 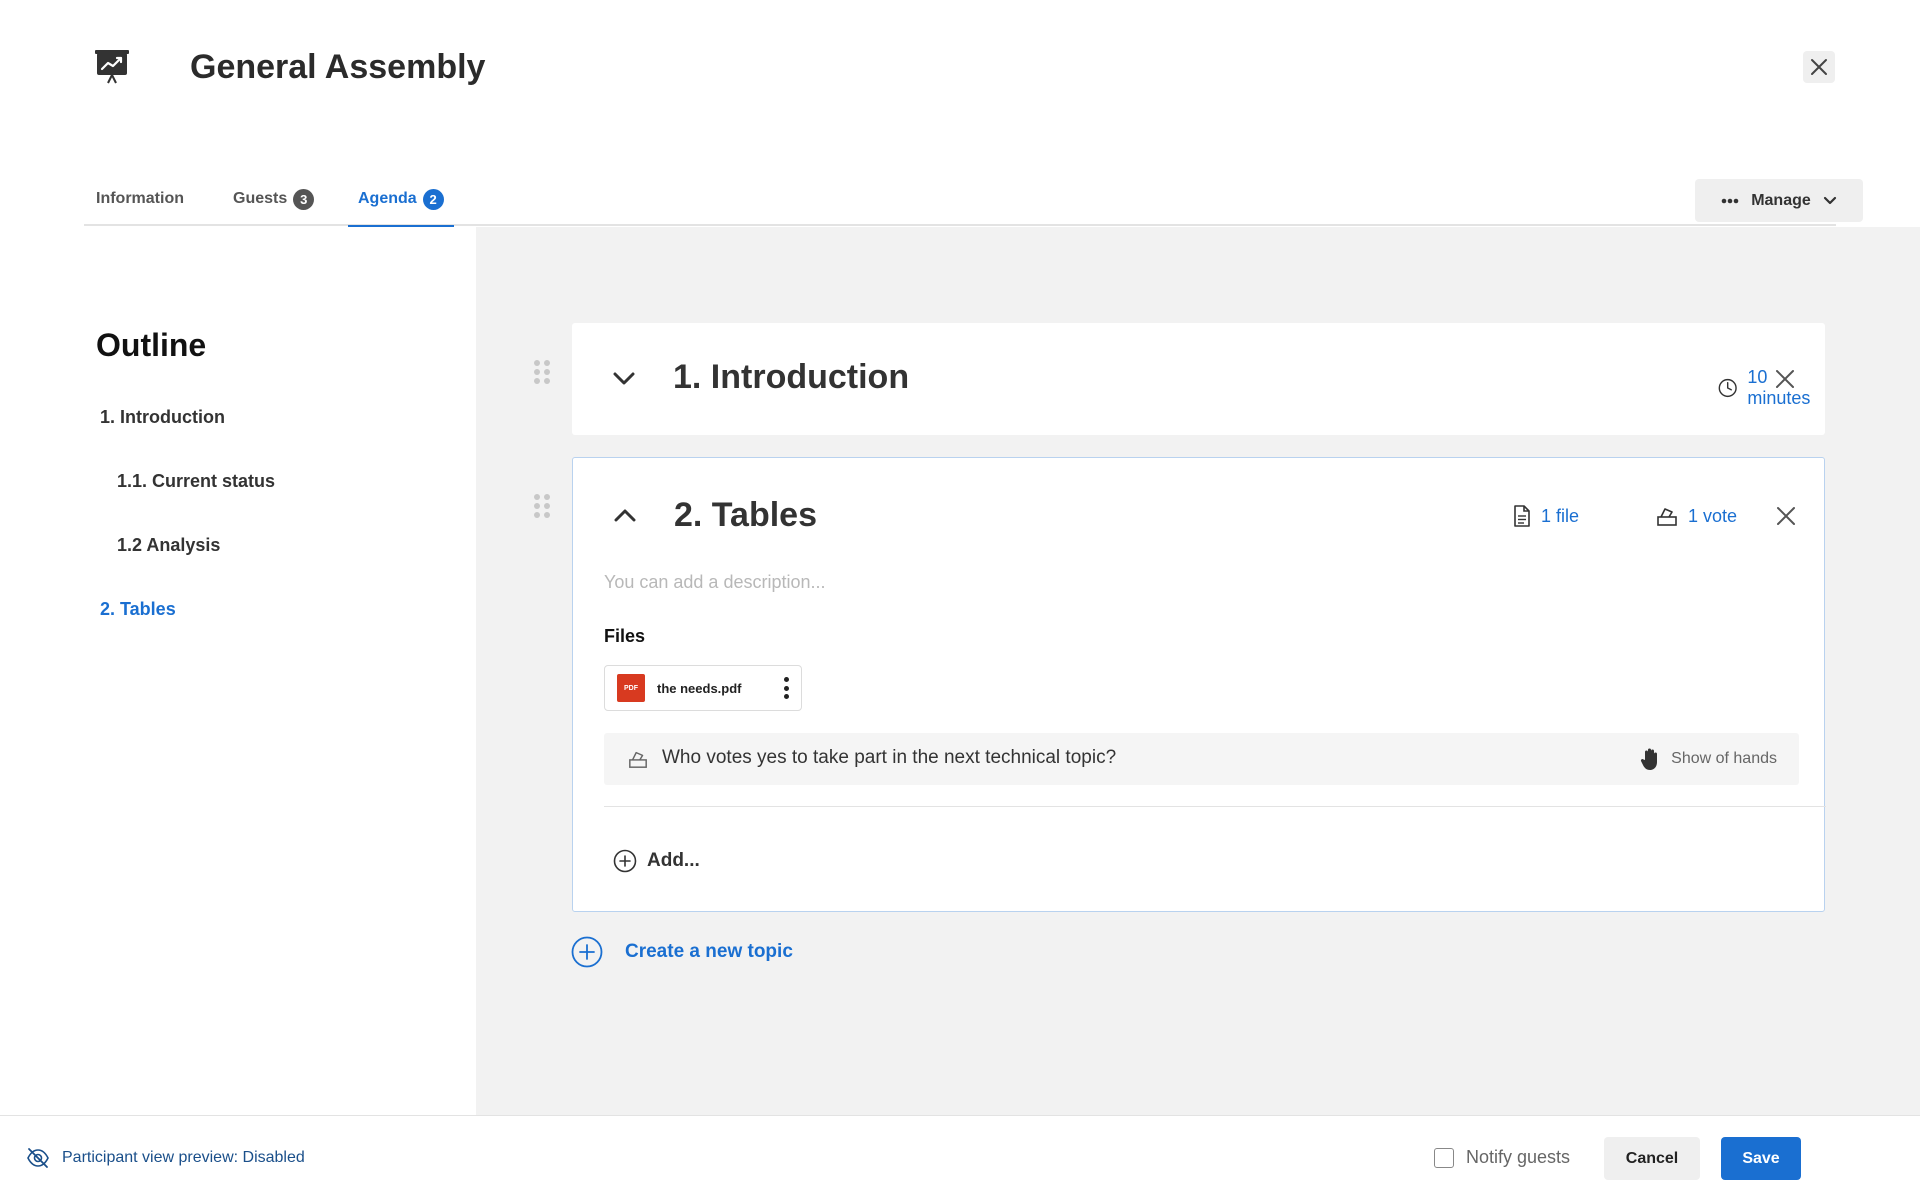 What do you see at coordinates (1727, 388) in the screenshot?
I see `clock-icon` at bounding box center [1727, 388].